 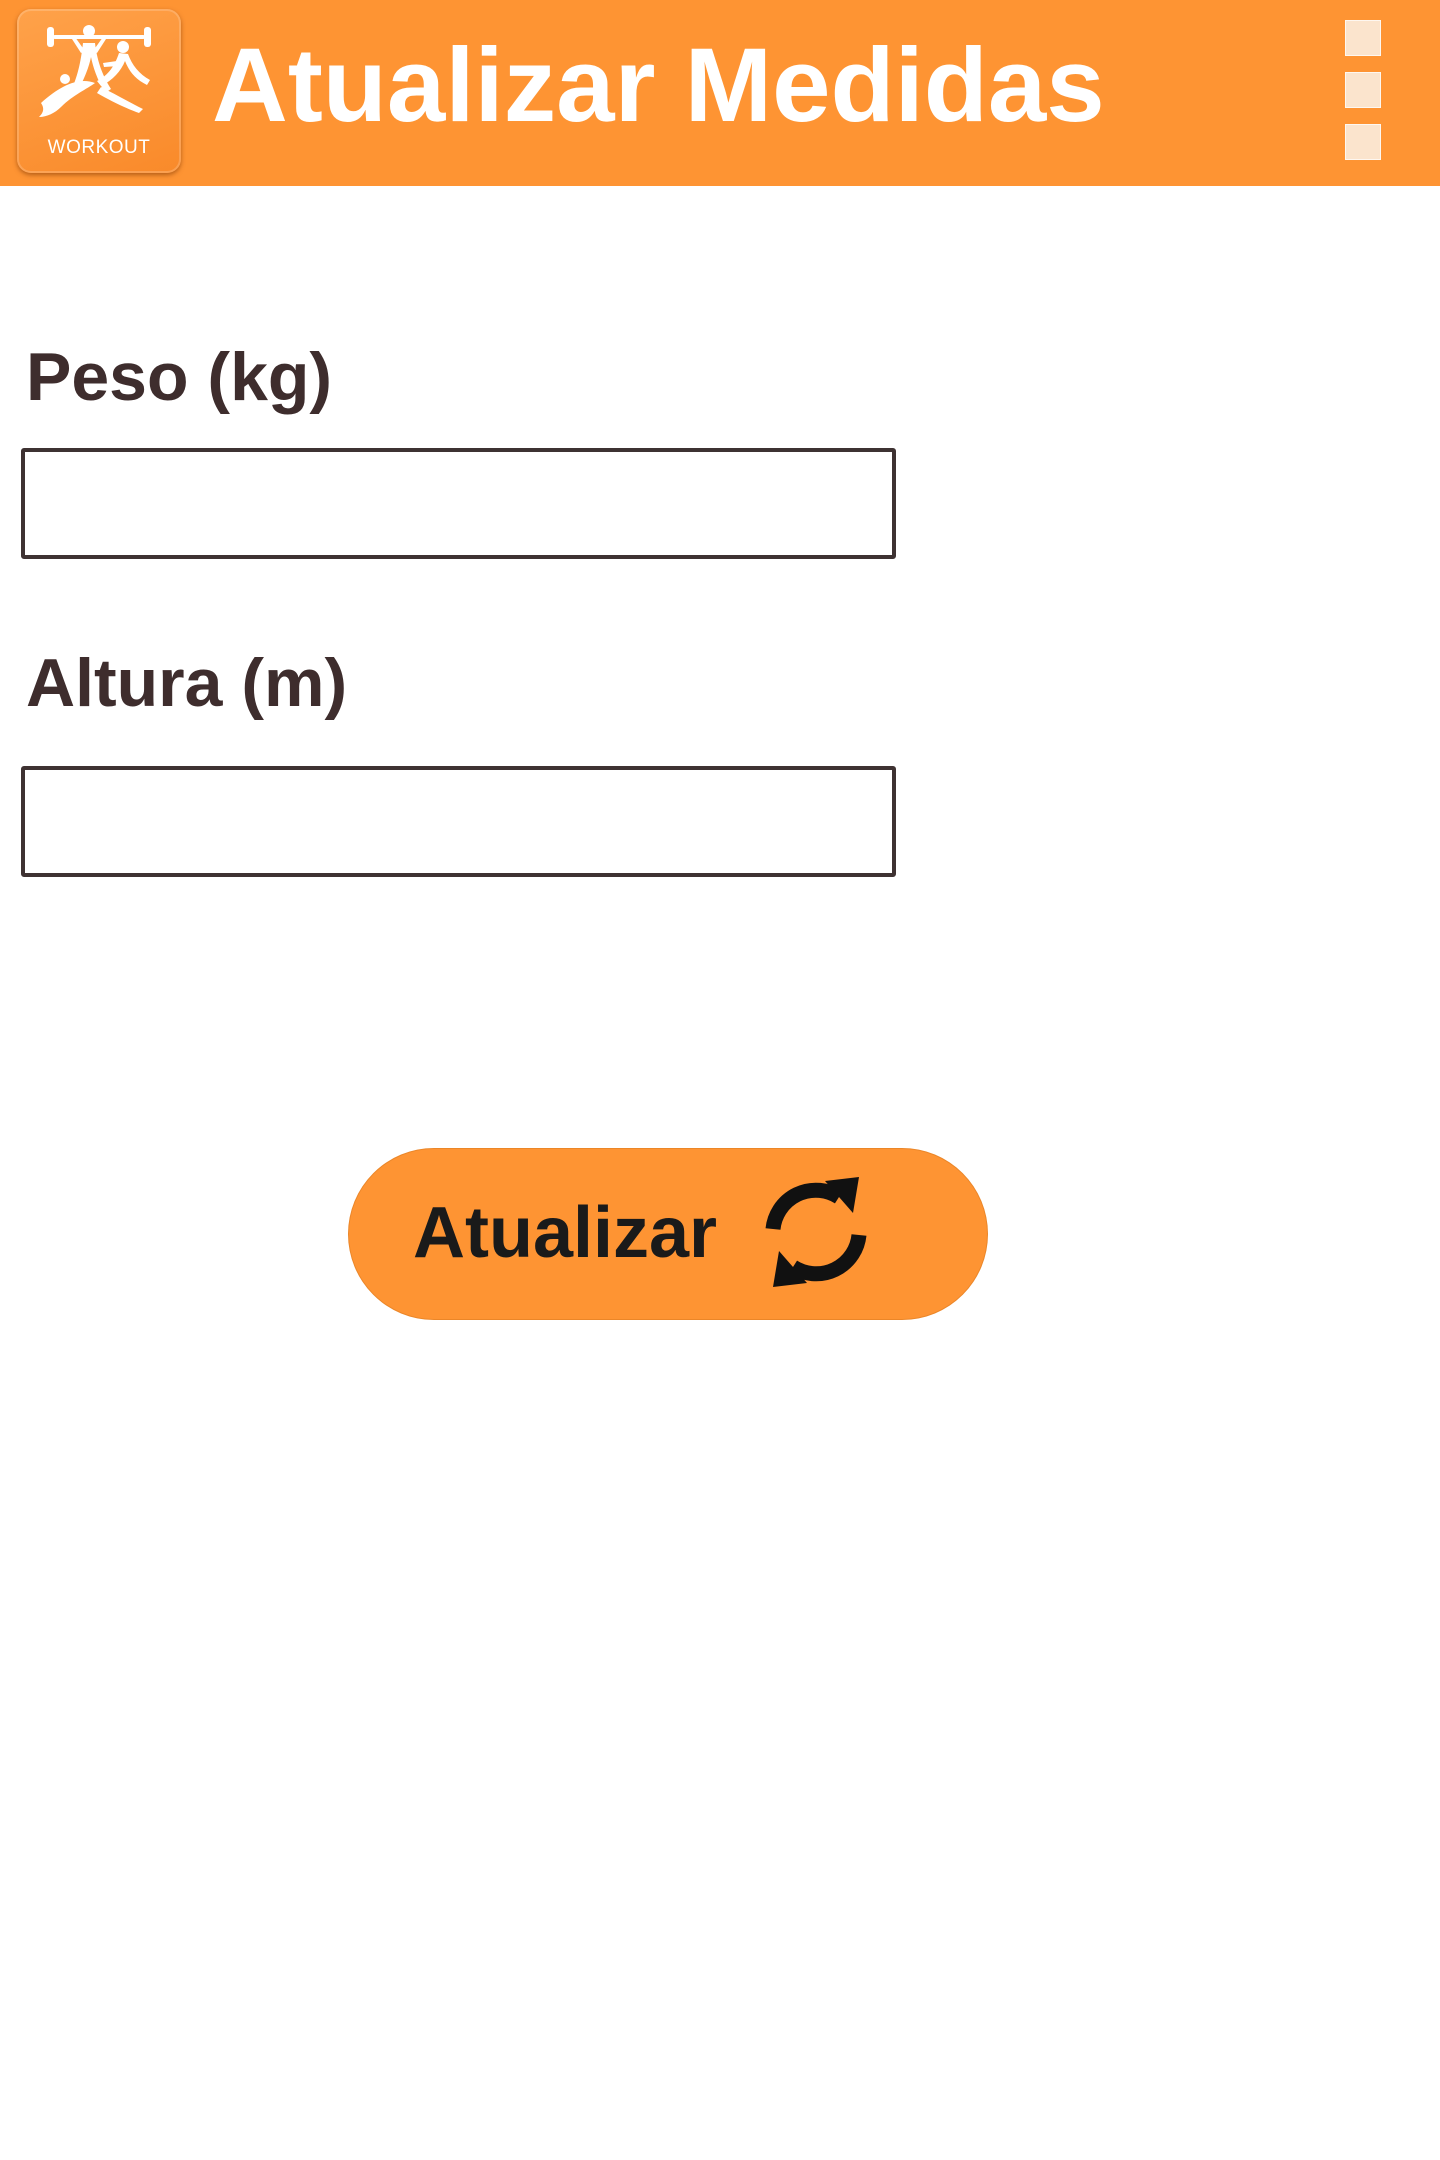 I want to click on page-title: Atualizar Medidas, so click(x=658, y=85).